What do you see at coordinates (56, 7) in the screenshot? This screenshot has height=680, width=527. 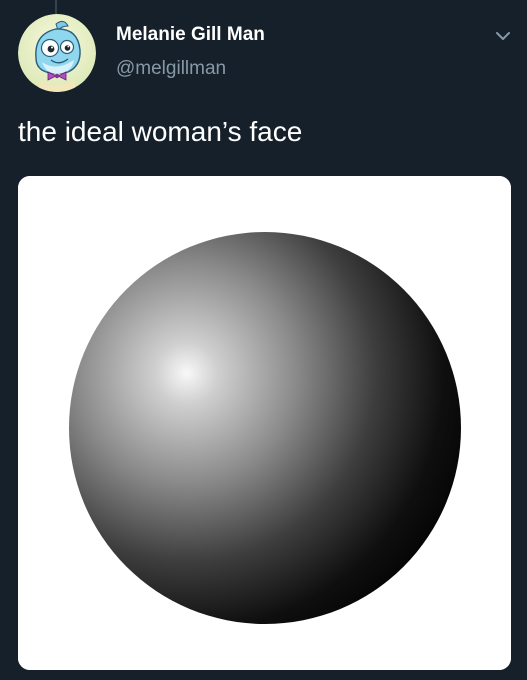 I see `thread-line` at bounding box center [56, 7].